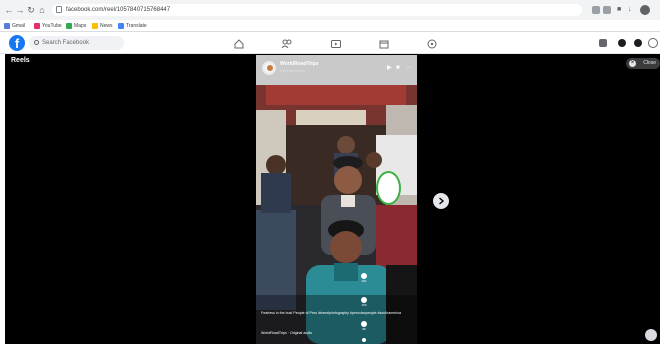 The width and height of the screenshot is (660, 344). Describe the element at coordinates (603, 43) in the screenshot. I see `menu-icon` at that location.